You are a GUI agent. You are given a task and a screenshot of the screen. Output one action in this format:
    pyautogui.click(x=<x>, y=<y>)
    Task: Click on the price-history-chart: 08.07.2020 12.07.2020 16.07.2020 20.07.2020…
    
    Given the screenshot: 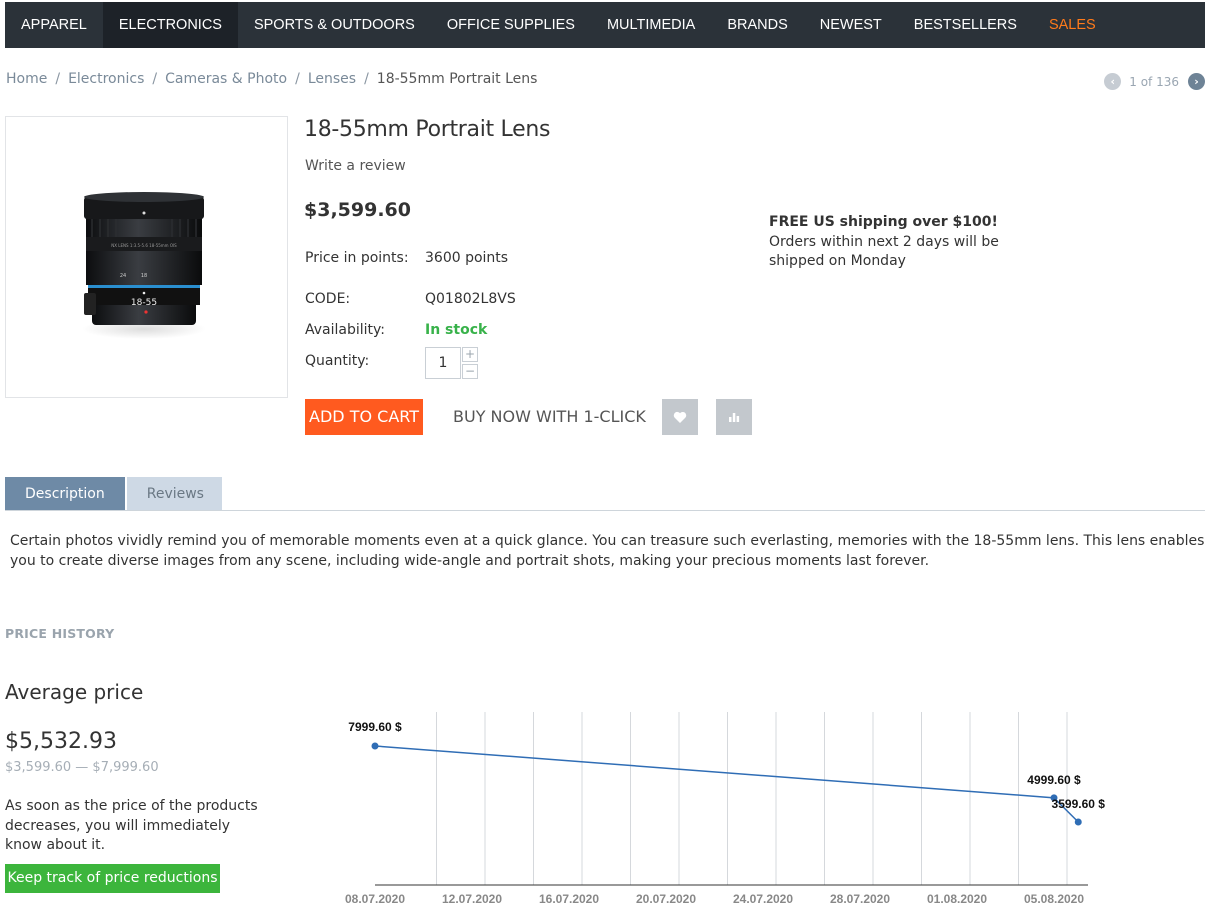 What is the action you would take?
    pyautogui.click(x=725, y=809)
    